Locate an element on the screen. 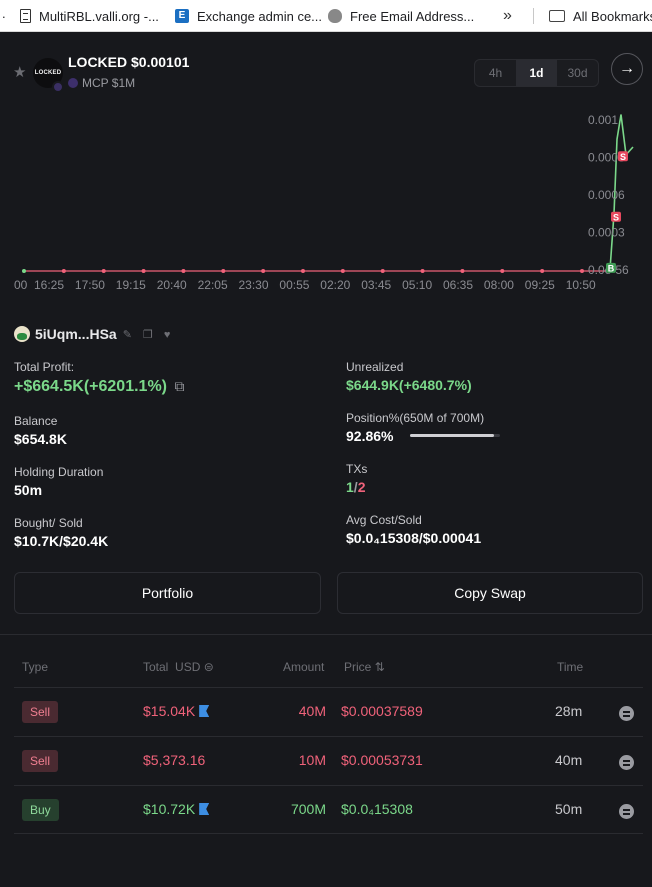 Image resolution: width=652 pixels, height=887 pixels. portfolio-button: Portfolio is located at coordinates (167, 593).